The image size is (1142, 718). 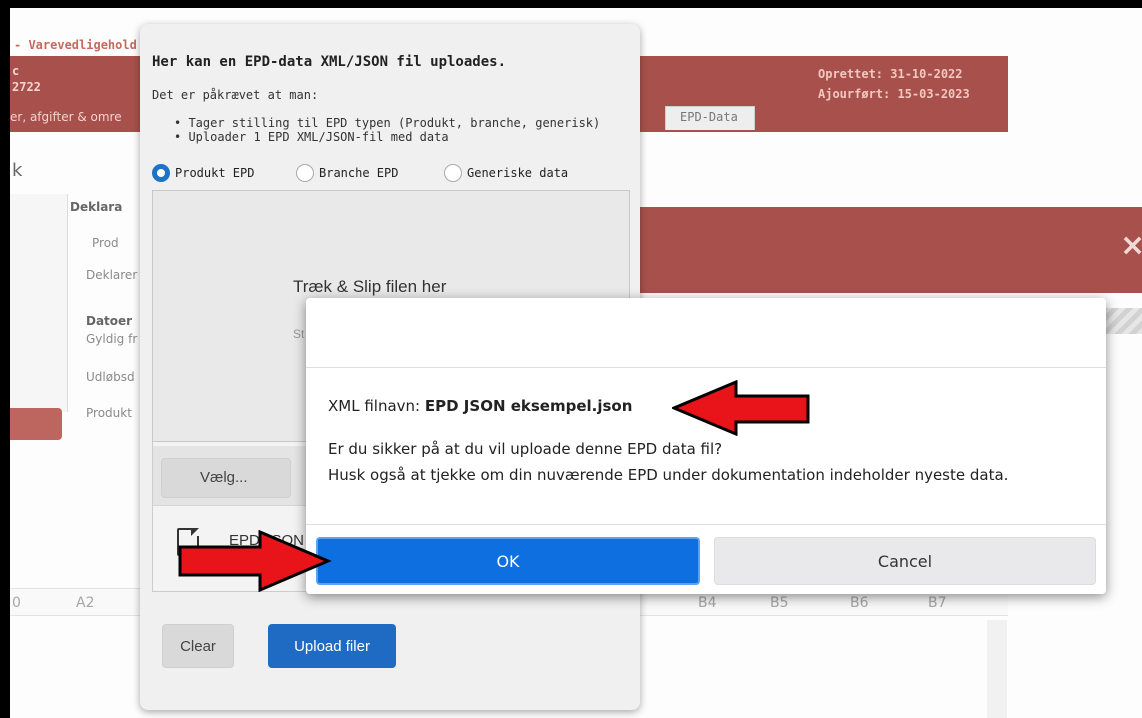 What do you see at coordinates (890, 74) in the screenshot?
I see `created-date: Oprettet: 31-10-2022` at bounding box center [890, 74].